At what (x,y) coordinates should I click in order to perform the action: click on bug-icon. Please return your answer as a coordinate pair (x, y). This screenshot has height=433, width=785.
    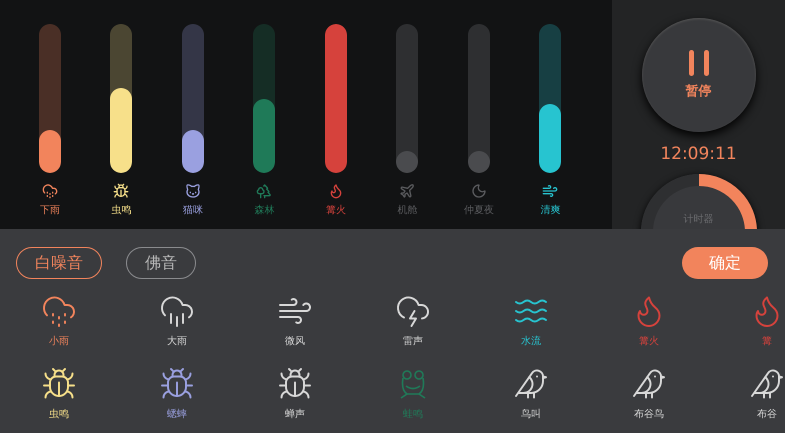
    Looking at the image, I should click on (121, 191).